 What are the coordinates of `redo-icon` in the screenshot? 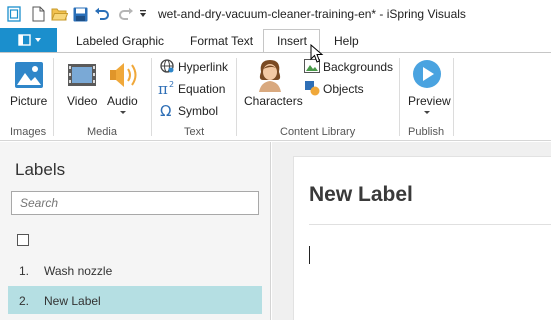 It's located at (126, 14).